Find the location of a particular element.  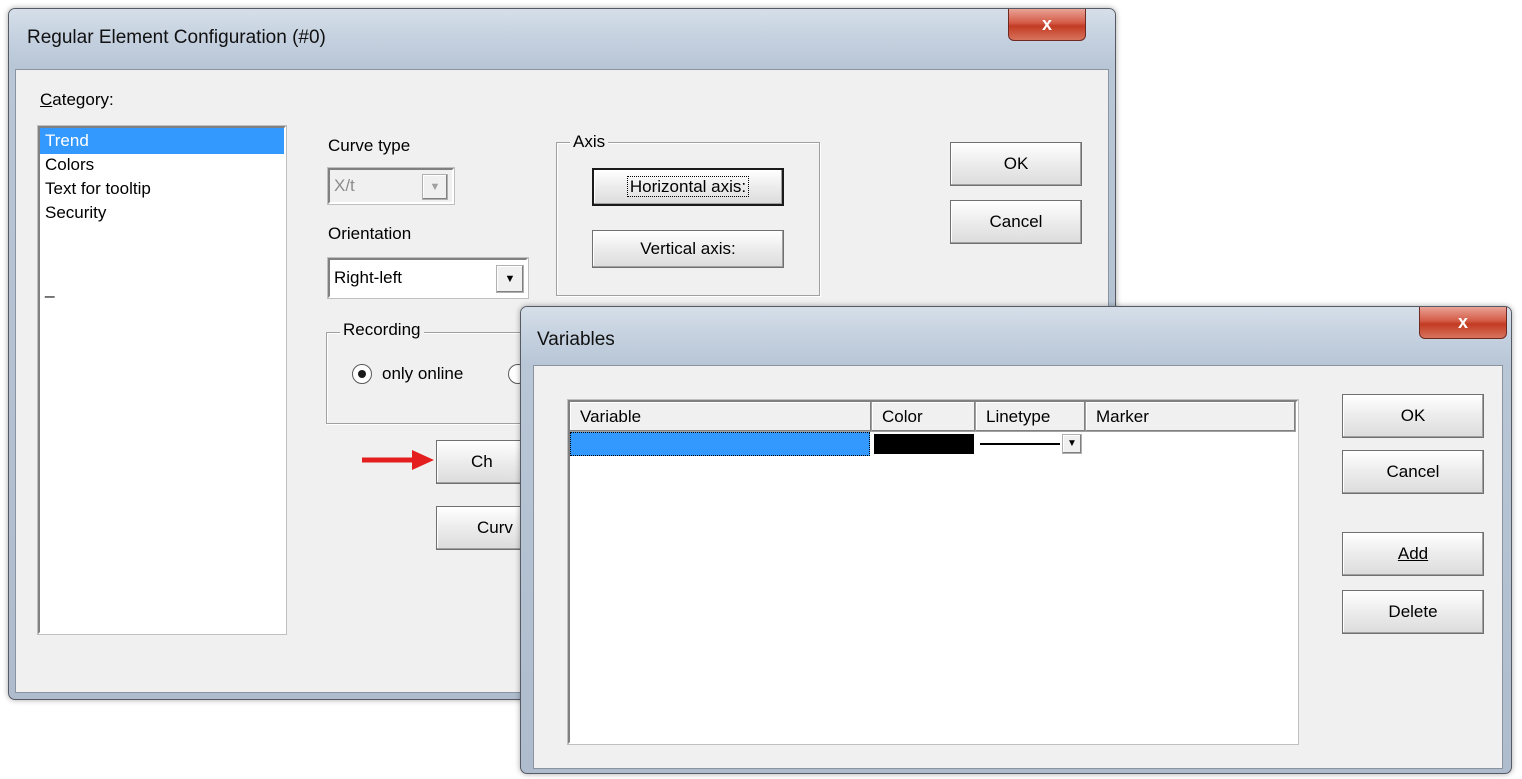

orientation-label: Orientation is located at coordinates (370, 233).